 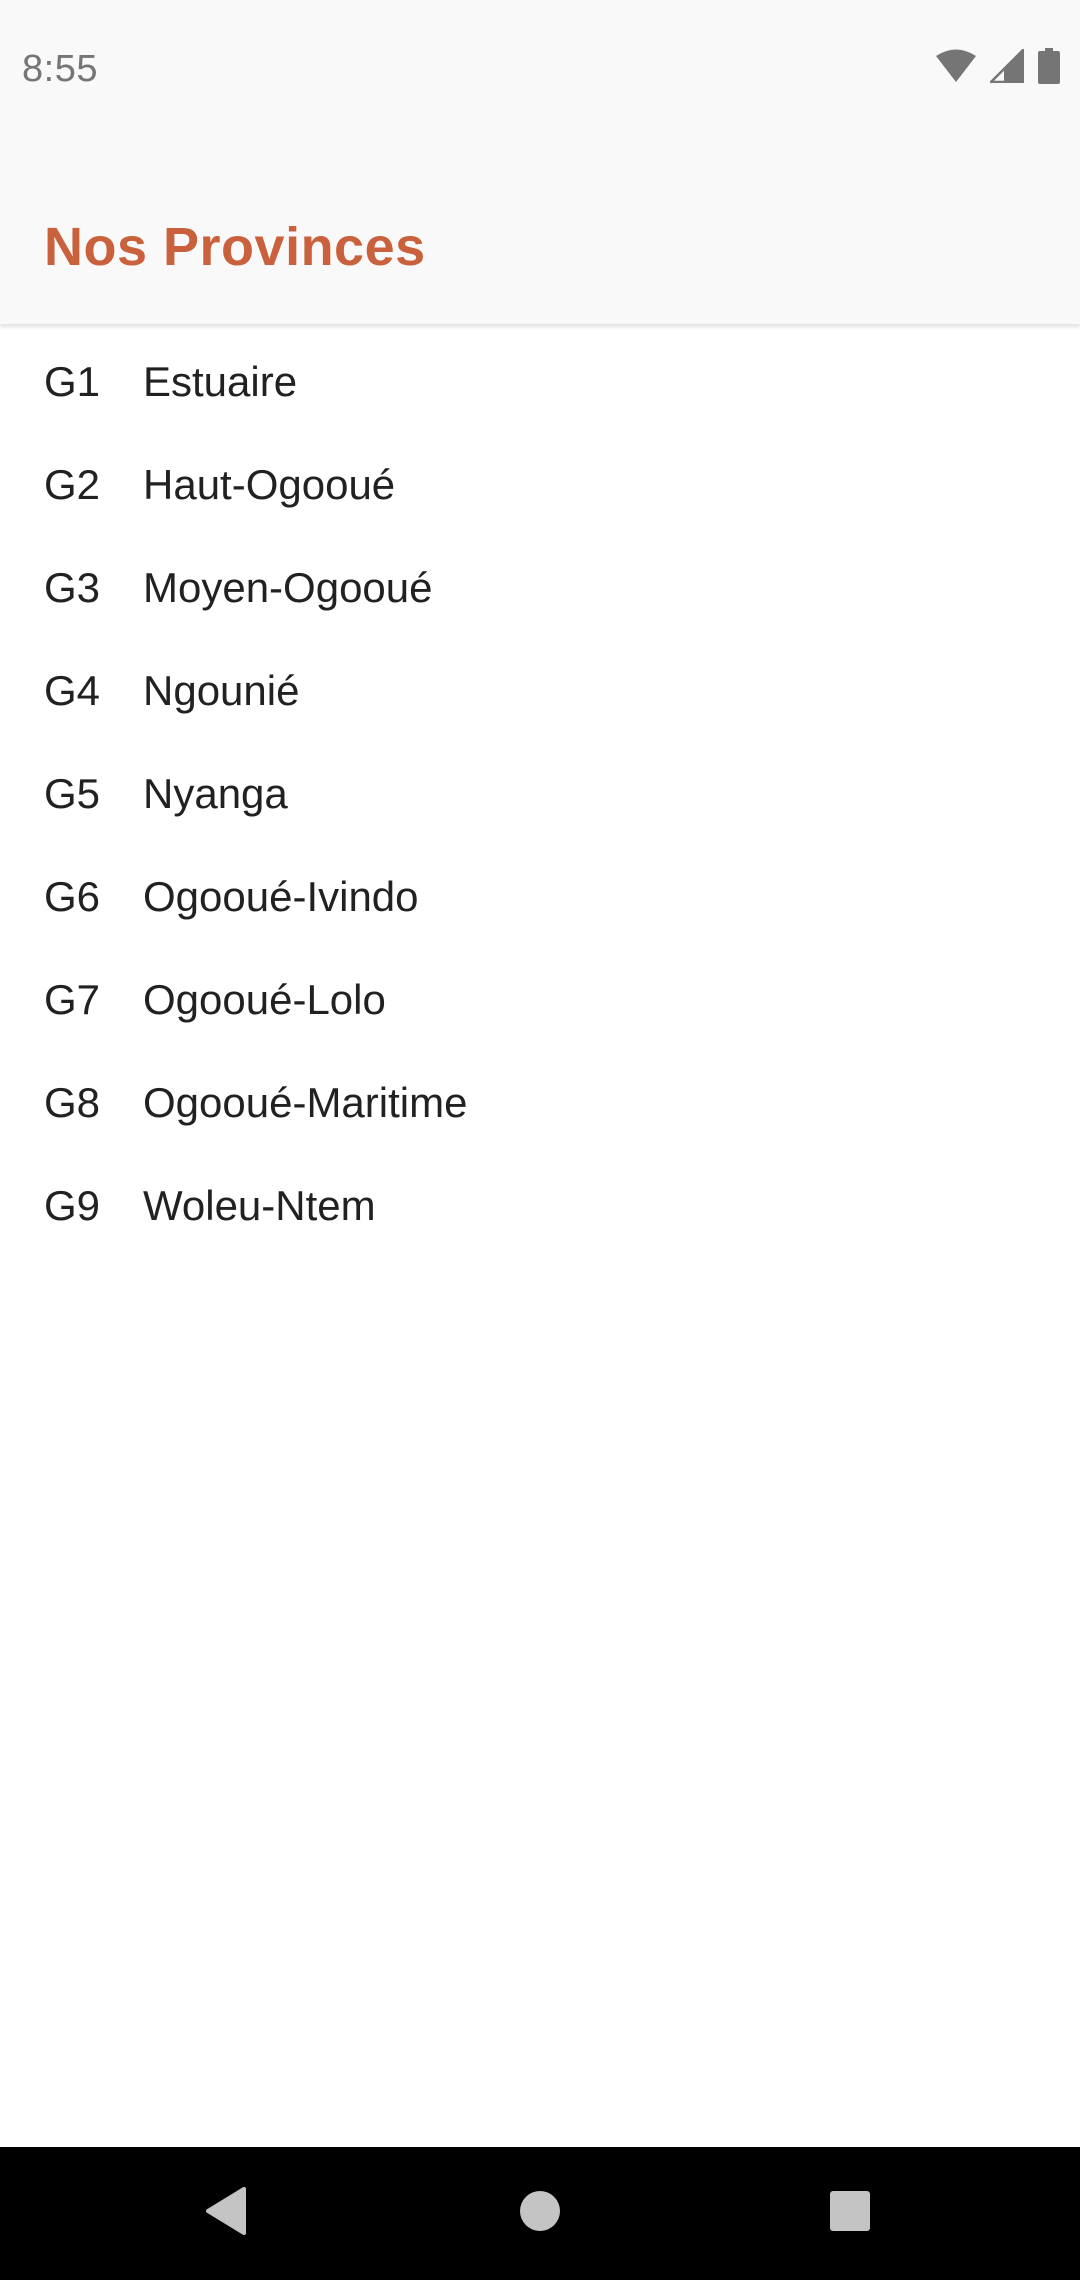 What do you see at coordinates (1049, 68) in the screenshot?
I see `battery-icon` at bounding box center [1049, 68].